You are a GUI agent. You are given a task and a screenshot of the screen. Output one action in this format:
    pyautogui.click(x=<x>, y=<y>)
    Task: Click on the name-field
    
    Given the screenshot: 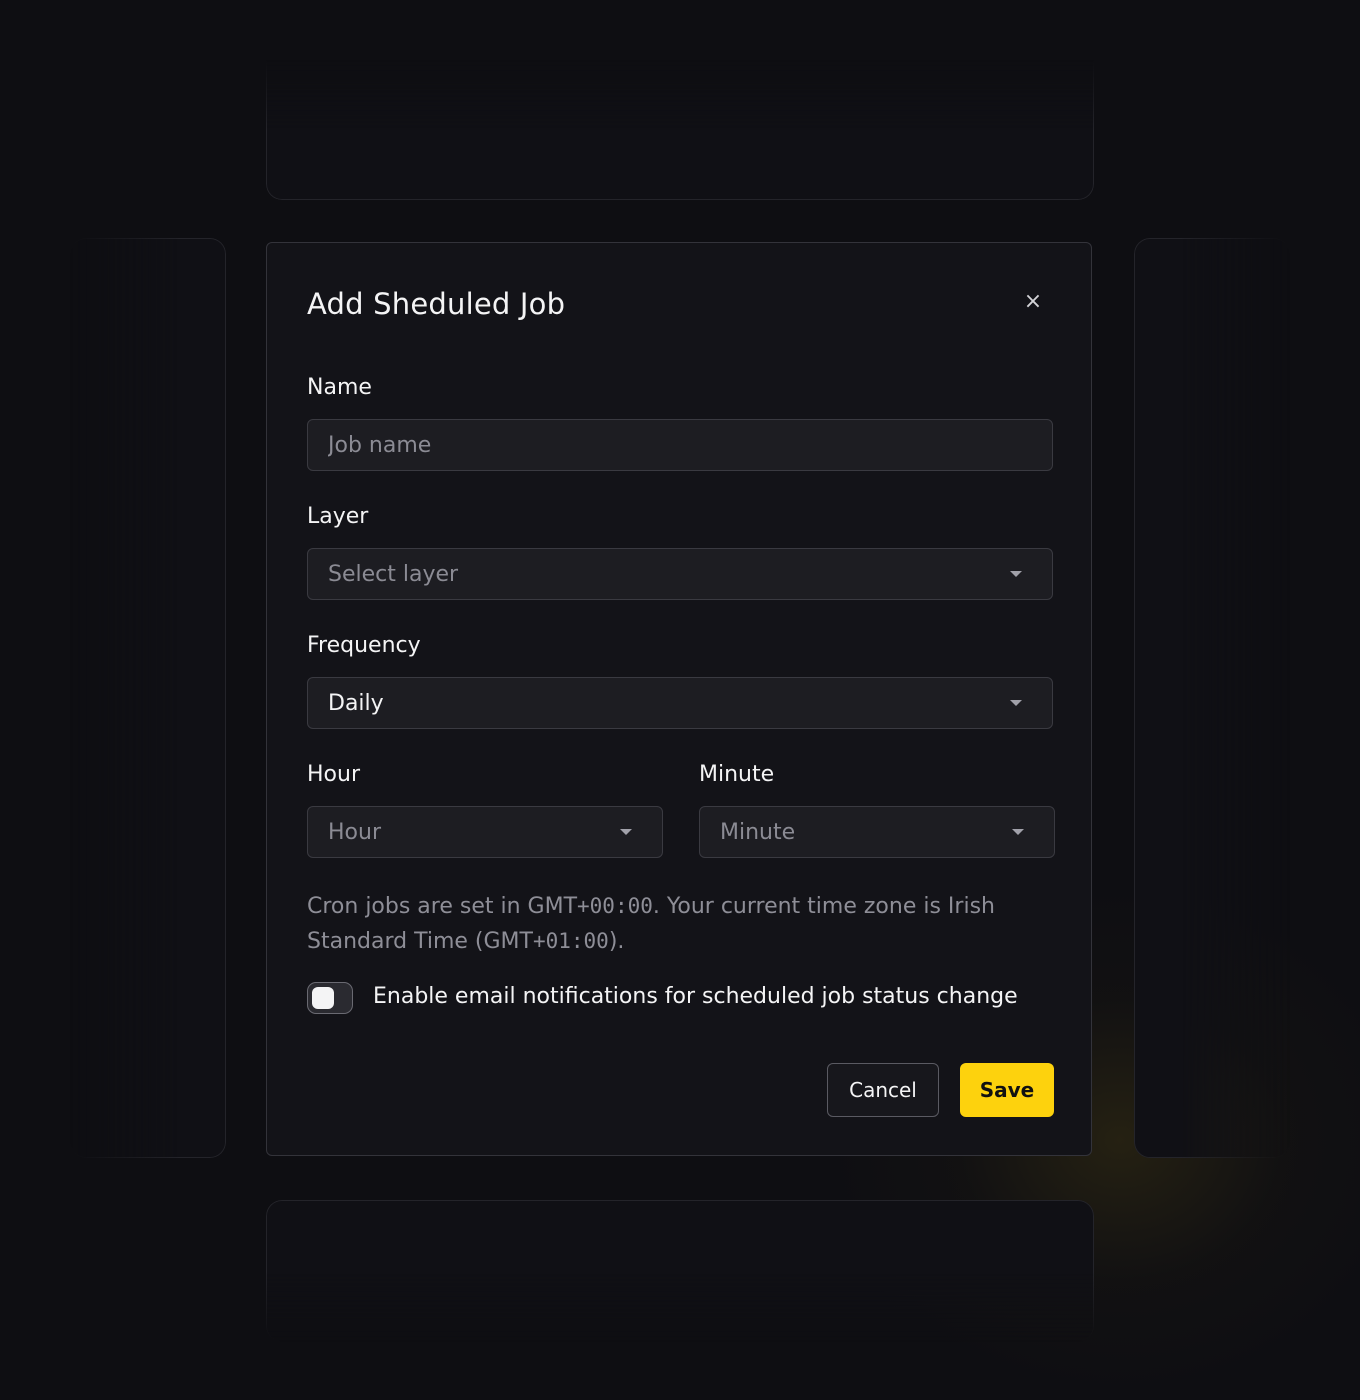 What is the action you would take?
    pyautogui.click(x=680, y=445)
    